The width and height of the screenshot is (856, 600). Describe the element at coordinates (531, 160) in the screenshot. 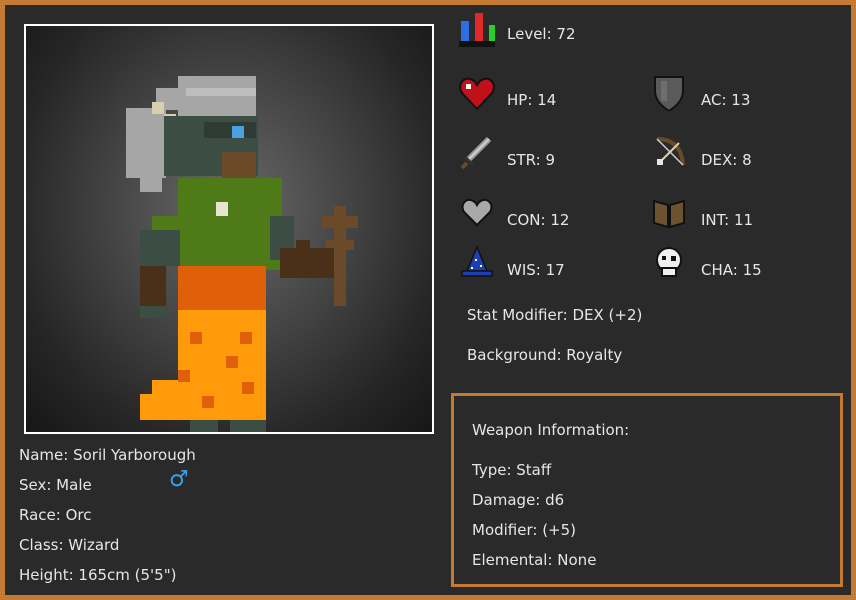

I see `str-label: STR: 9` at that location.